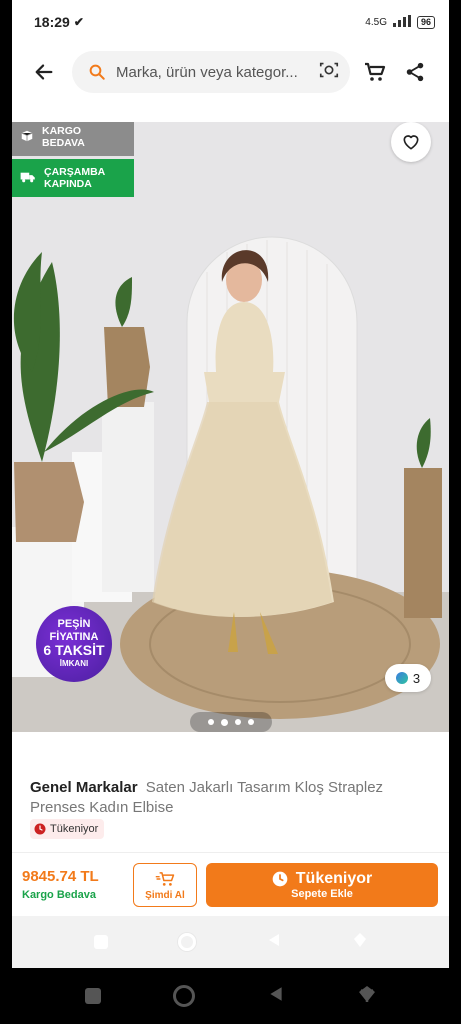  I want to click on delivery-day-label: ÇARŞAMBA KAPINDA, so click(74, 178).